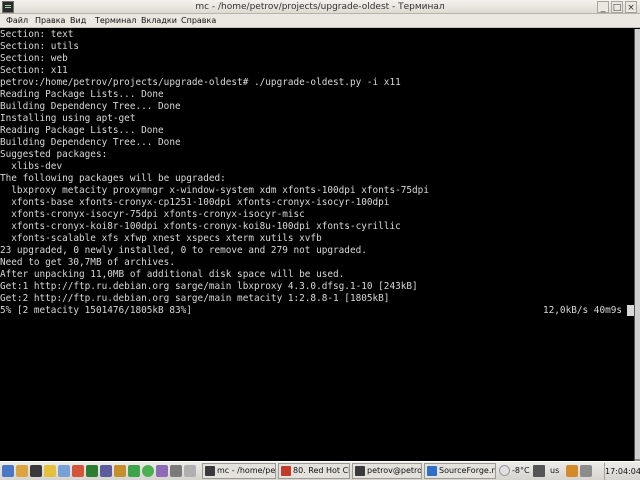 The image size is (640, 480). I want to click on start-menu-icon, so click(8, 471).